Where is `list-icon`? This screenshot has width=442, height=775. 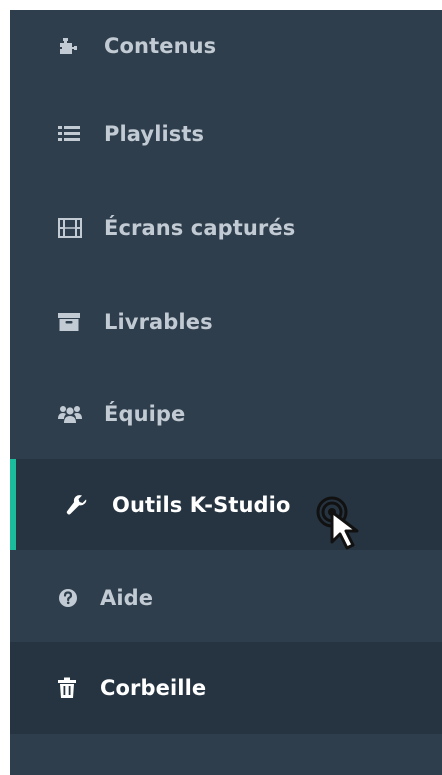
list-icon is located at coordinates (73, 134).